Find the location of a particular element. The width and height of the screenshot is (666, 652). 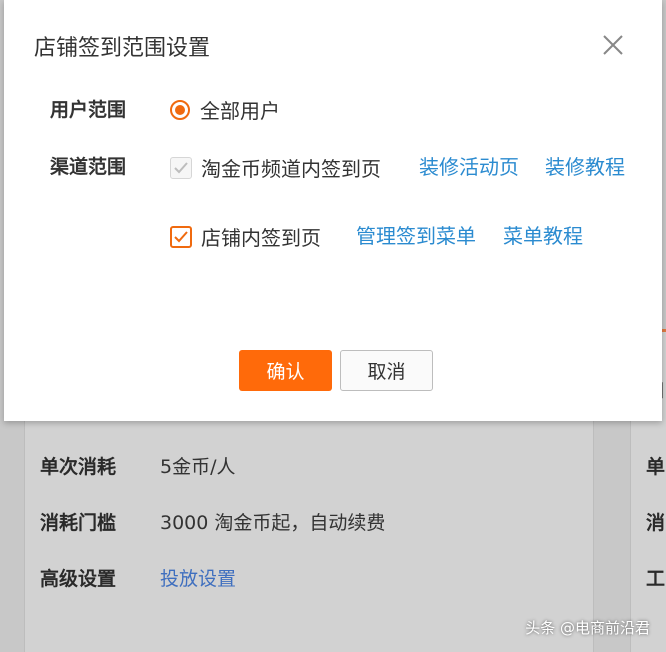

store-checkin-checkbox: 店铺内签到页 is located at coordinates (245, 236).